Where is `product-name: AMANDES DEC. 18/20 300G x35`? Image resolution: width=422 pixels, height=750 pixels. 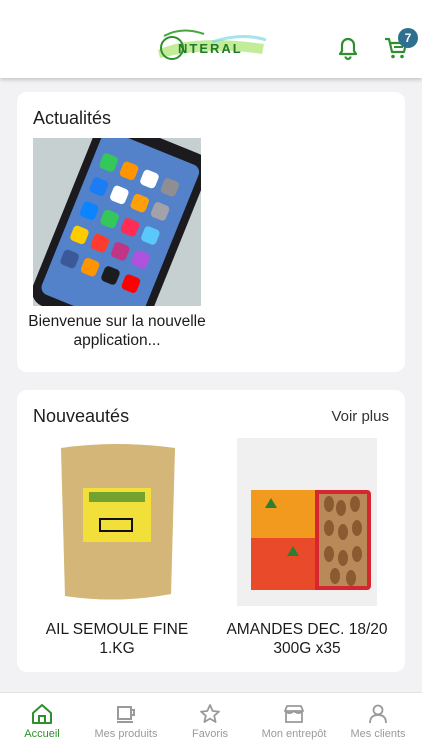 product-name: AMANDES DEC. 18/20 300G x35 is located at coordinates (307, 639).